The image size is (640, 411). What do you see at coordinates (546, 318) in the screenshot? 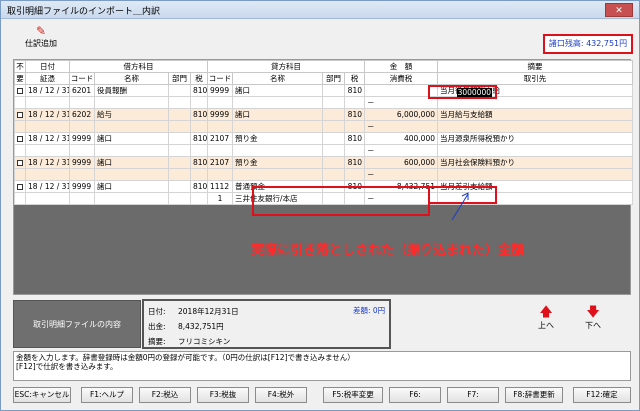
I see `up-button: 🡅 上へ` at bounding box center [546, 318].